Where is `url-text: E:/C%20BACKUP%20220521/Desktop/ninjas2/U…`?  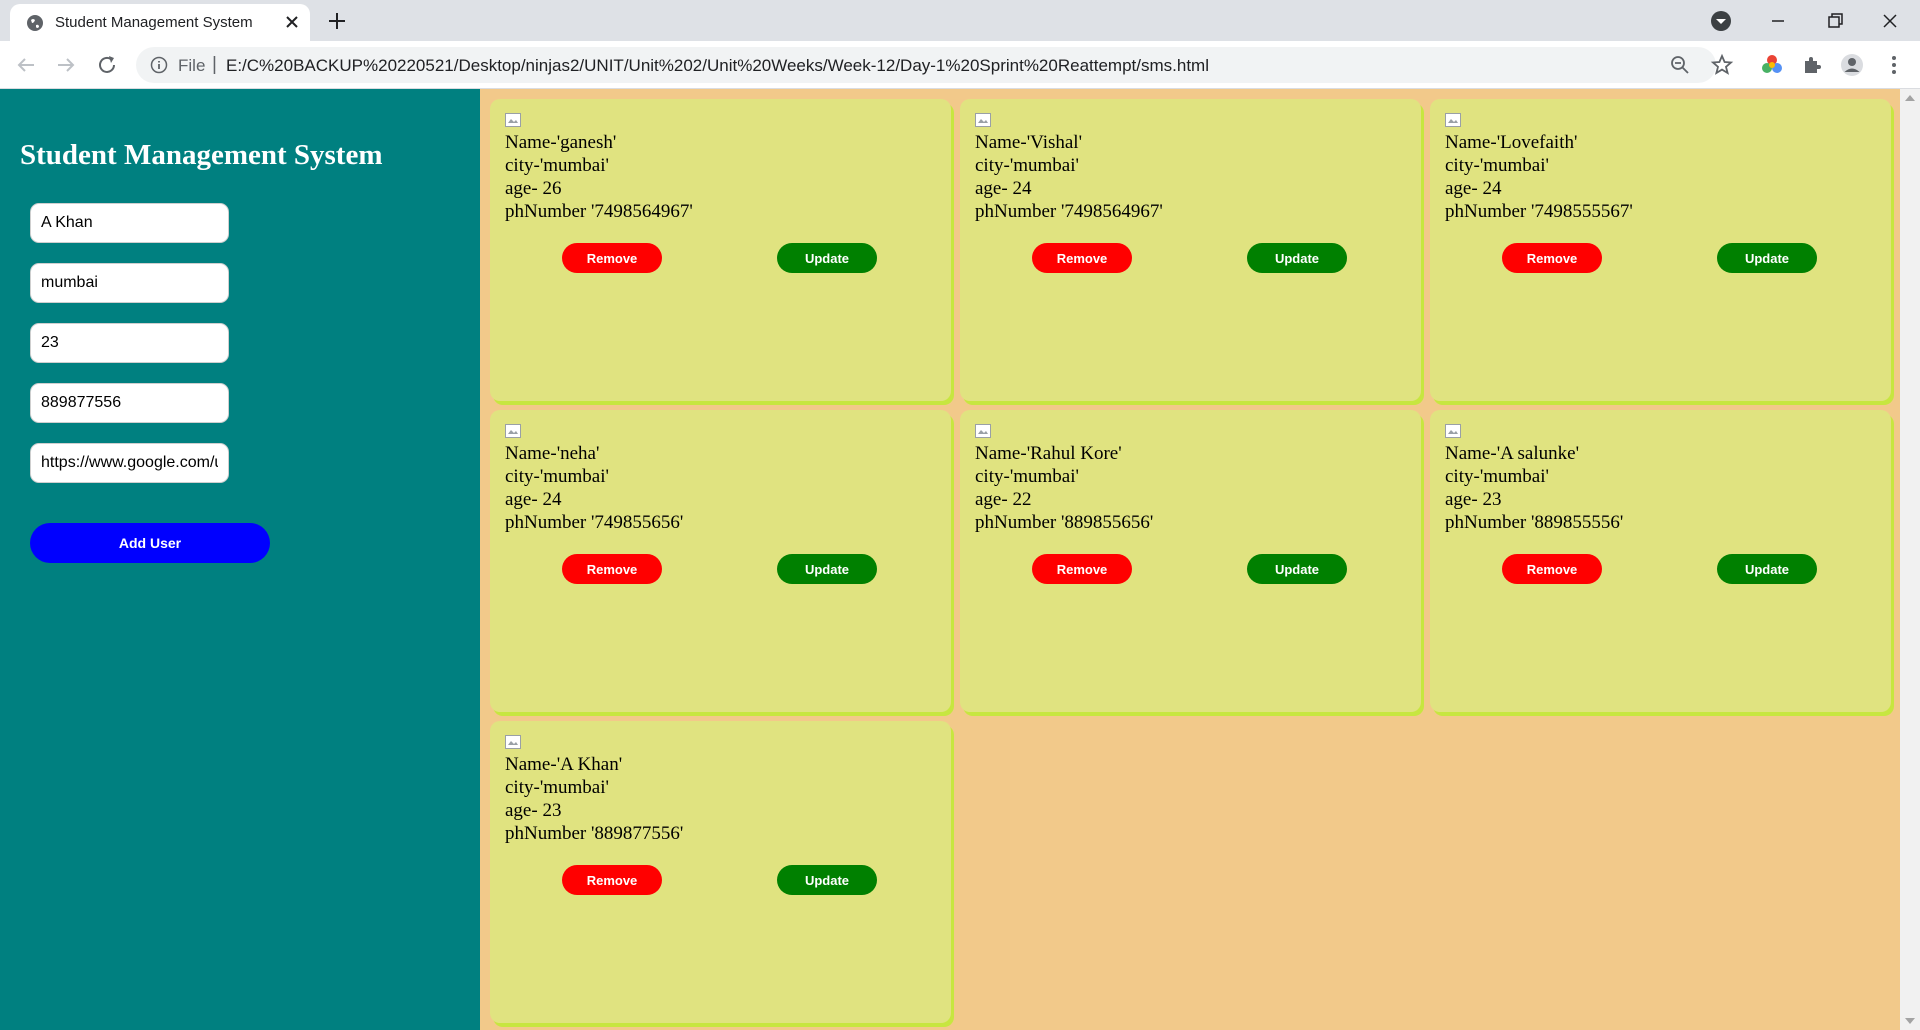
url-text: E:/C%20BACKUP%20220521/Desktop/ninjas2/U… is located at coordinates (717, 66).